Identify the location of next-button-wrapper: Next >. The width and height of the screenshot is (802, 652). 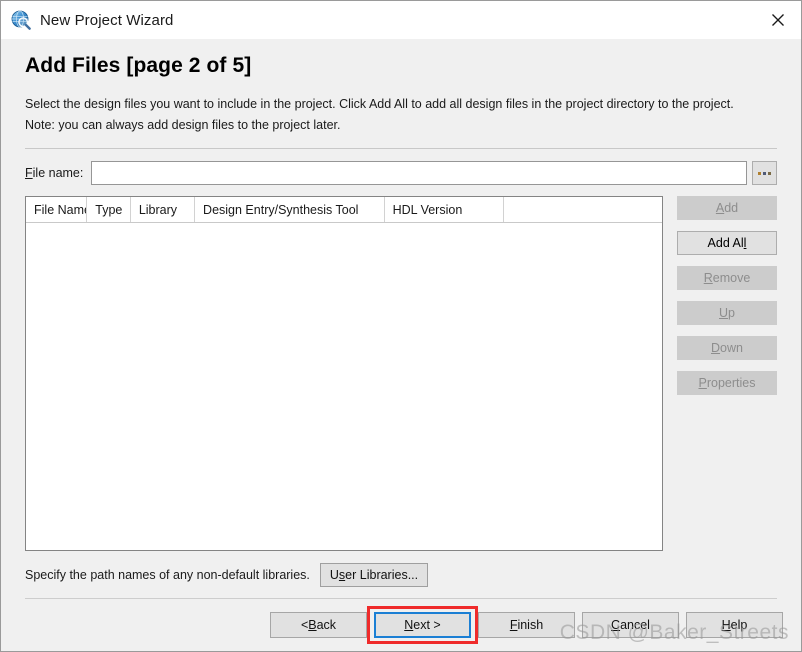
(422, 625).